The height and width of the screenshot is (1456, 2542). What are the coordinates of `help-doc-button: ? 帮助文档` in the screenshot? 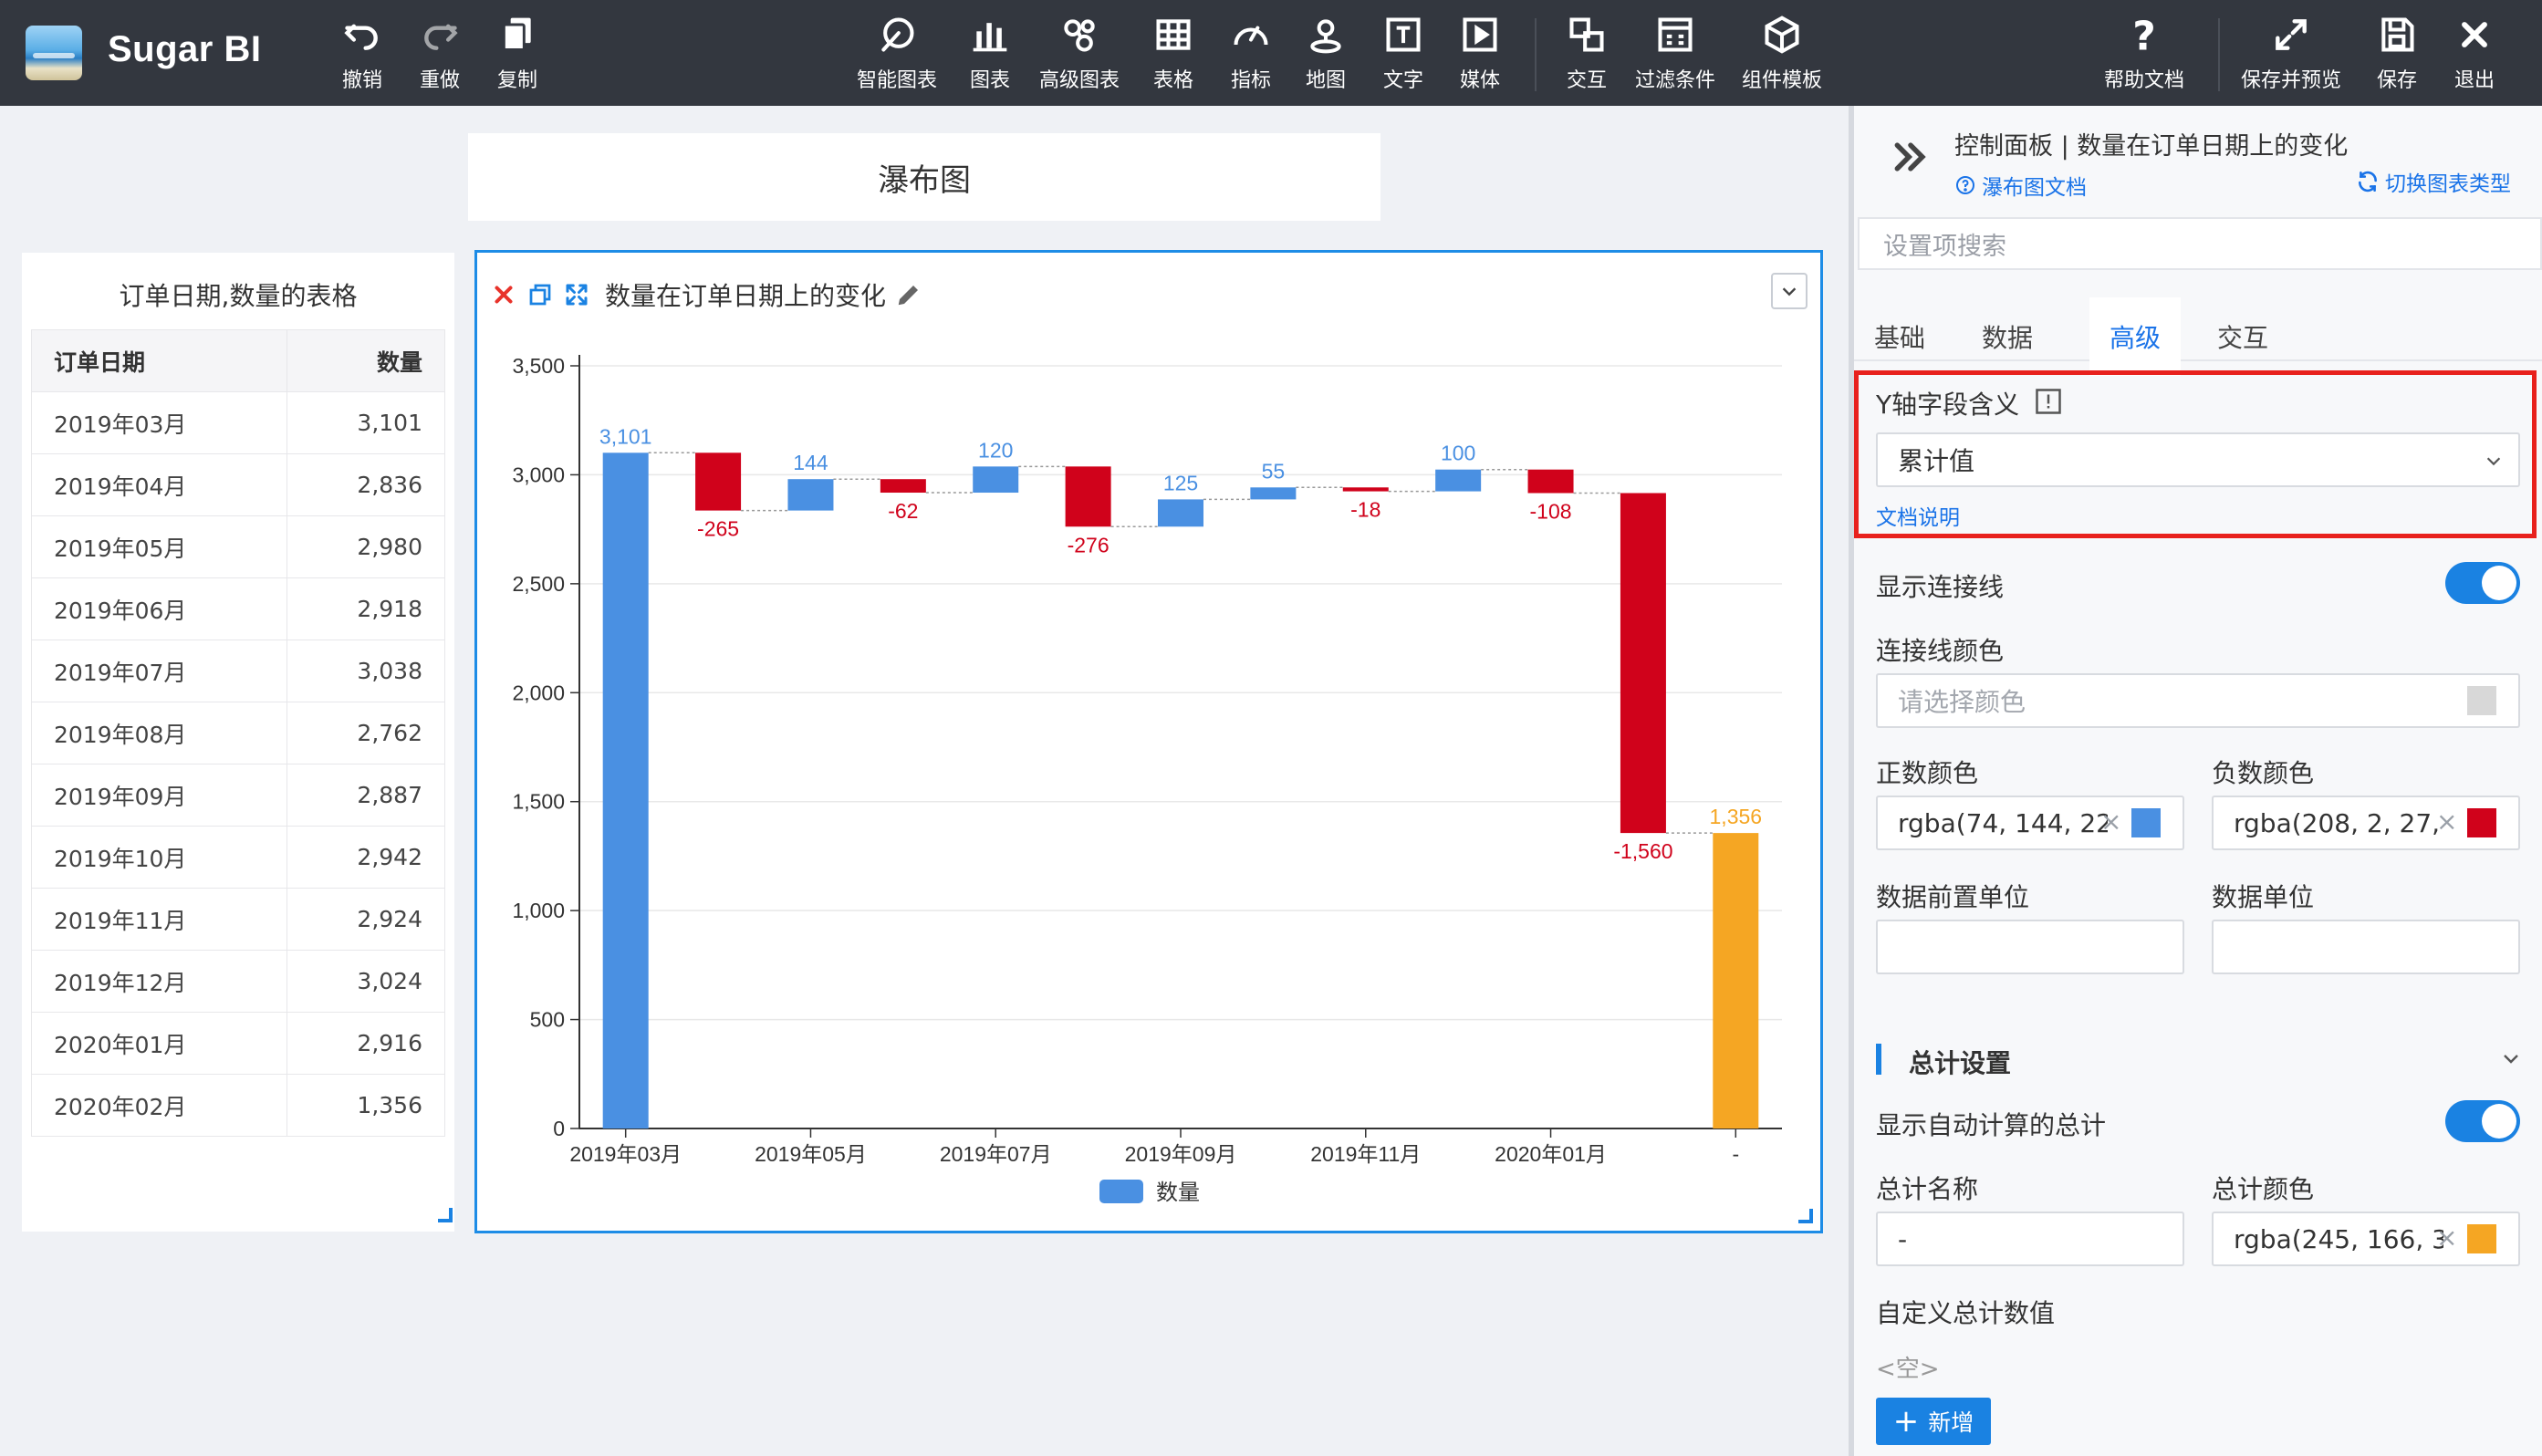 It's located at (2144, 55).